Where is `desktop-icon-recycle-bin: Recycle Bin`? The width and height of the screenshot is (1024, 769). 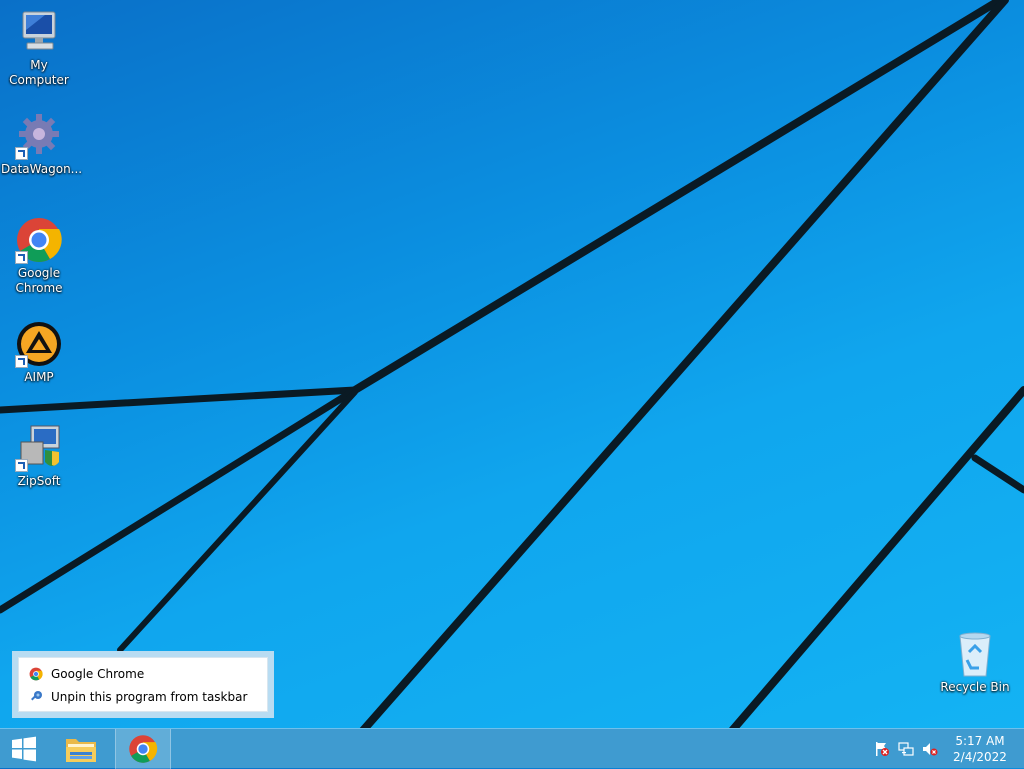 desktop-icon-recycle-bin: Recycle Bin is located at coordinates (975, 662).